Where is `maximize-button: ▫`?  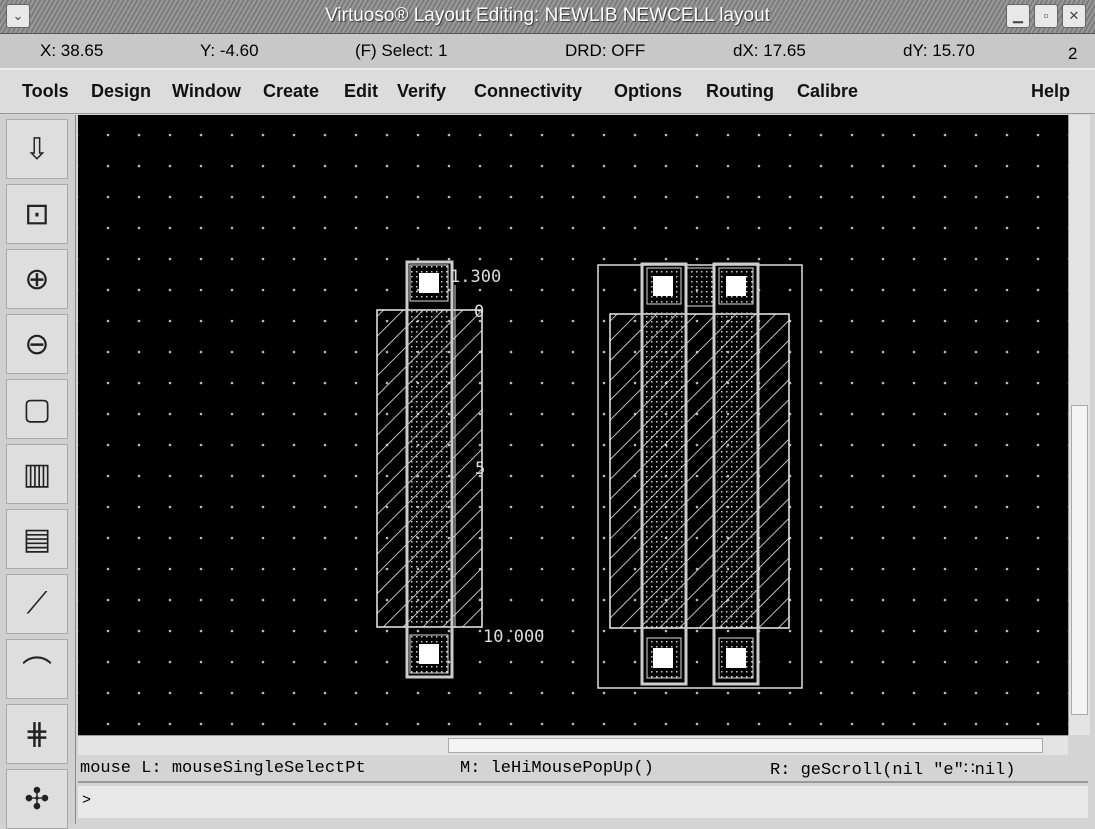
maximize-button: ▫ is located at coordinates (1046, 16).